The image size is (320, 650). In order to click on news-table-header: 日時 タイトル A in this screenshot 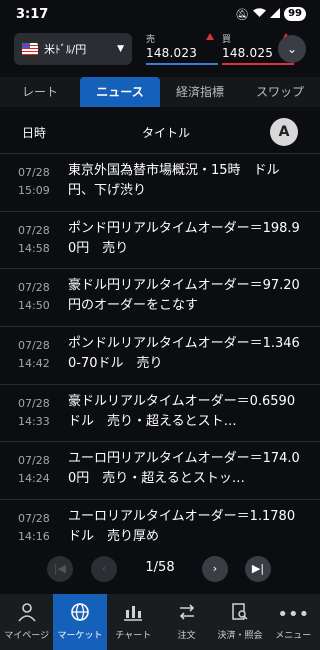, I will do `click(160, 131)`.